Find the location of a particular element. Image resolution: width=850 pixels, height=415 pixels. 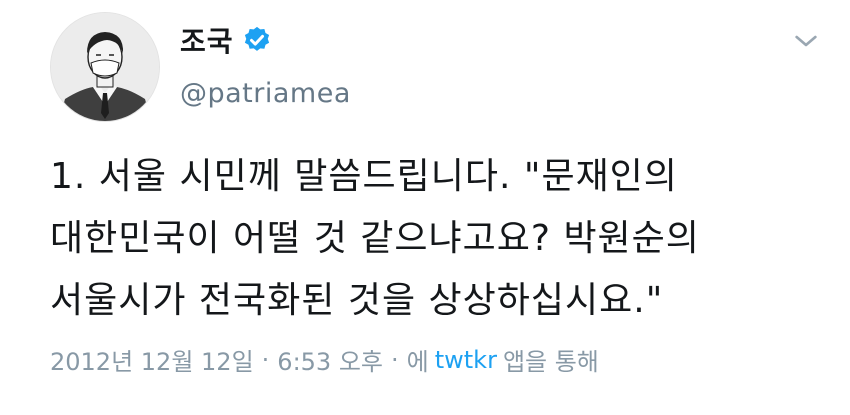

source-app-link: twtkr is located at coordinates (466, 360).